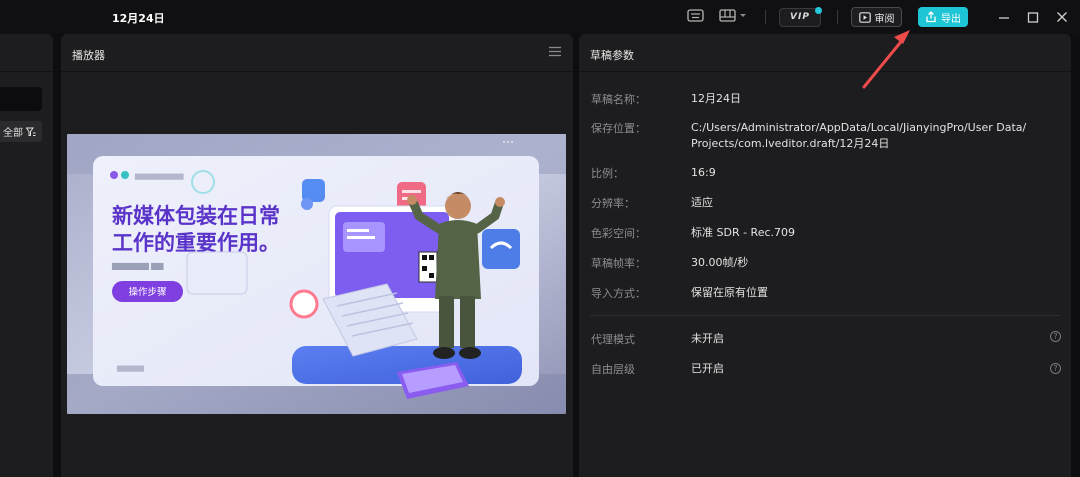 The width and height of the screenshot is (1080, 477). I want to click on review-button: 审阅, so click(876, 17).